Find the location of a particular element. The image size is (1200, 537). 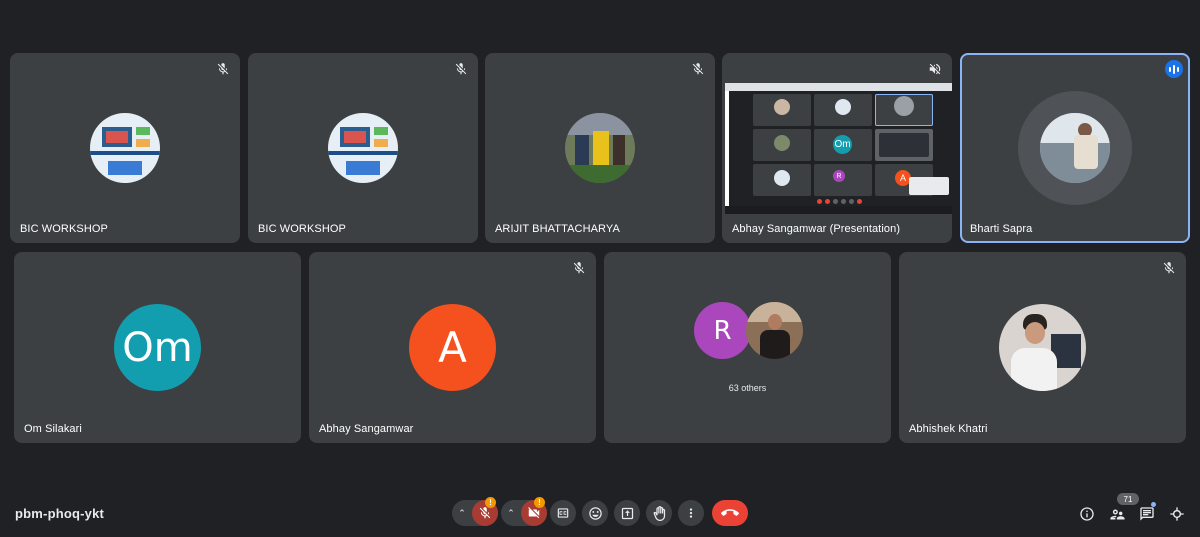

participant-name: Abhay Sangamwar is located at coordinates (366, 429).